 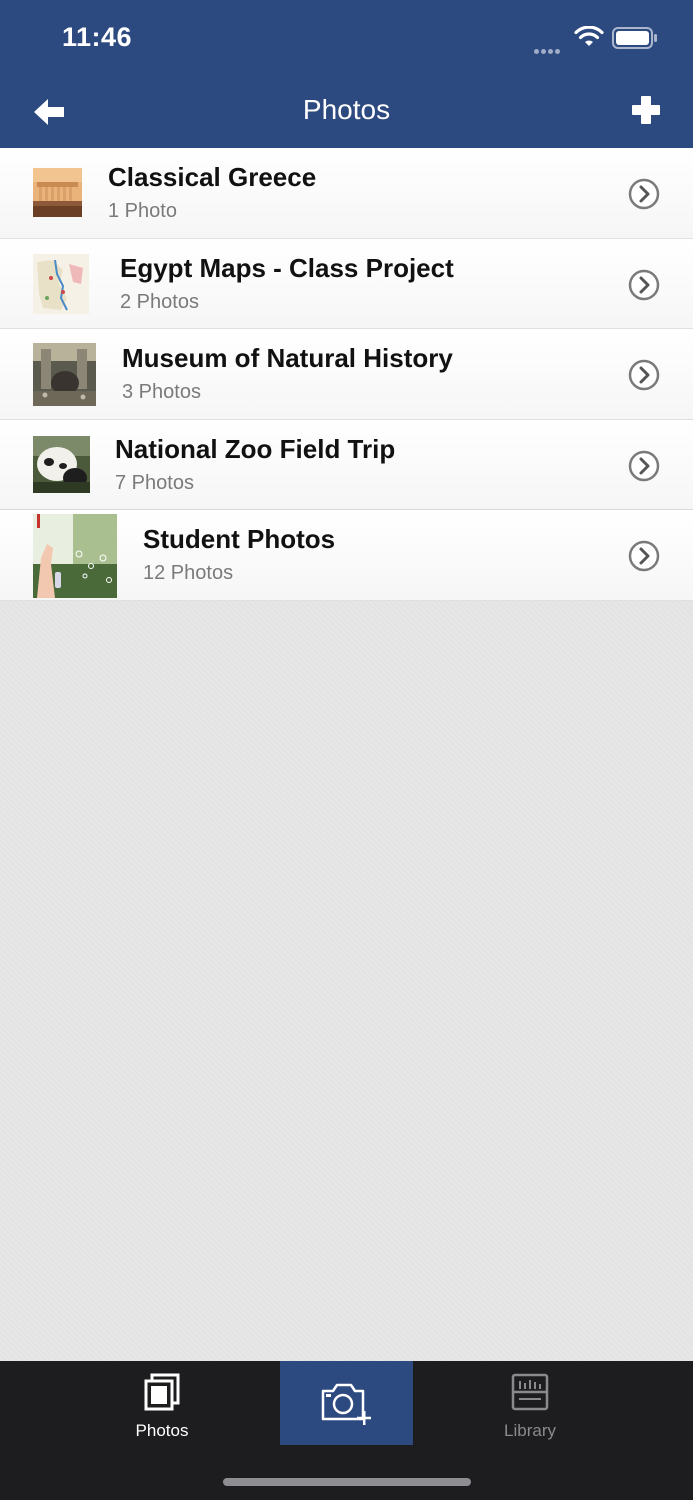 What do you see at coordinates (212, 177) in the screenshot?
I see `album-title: Classical Greece` at bounding box center [212, 177].